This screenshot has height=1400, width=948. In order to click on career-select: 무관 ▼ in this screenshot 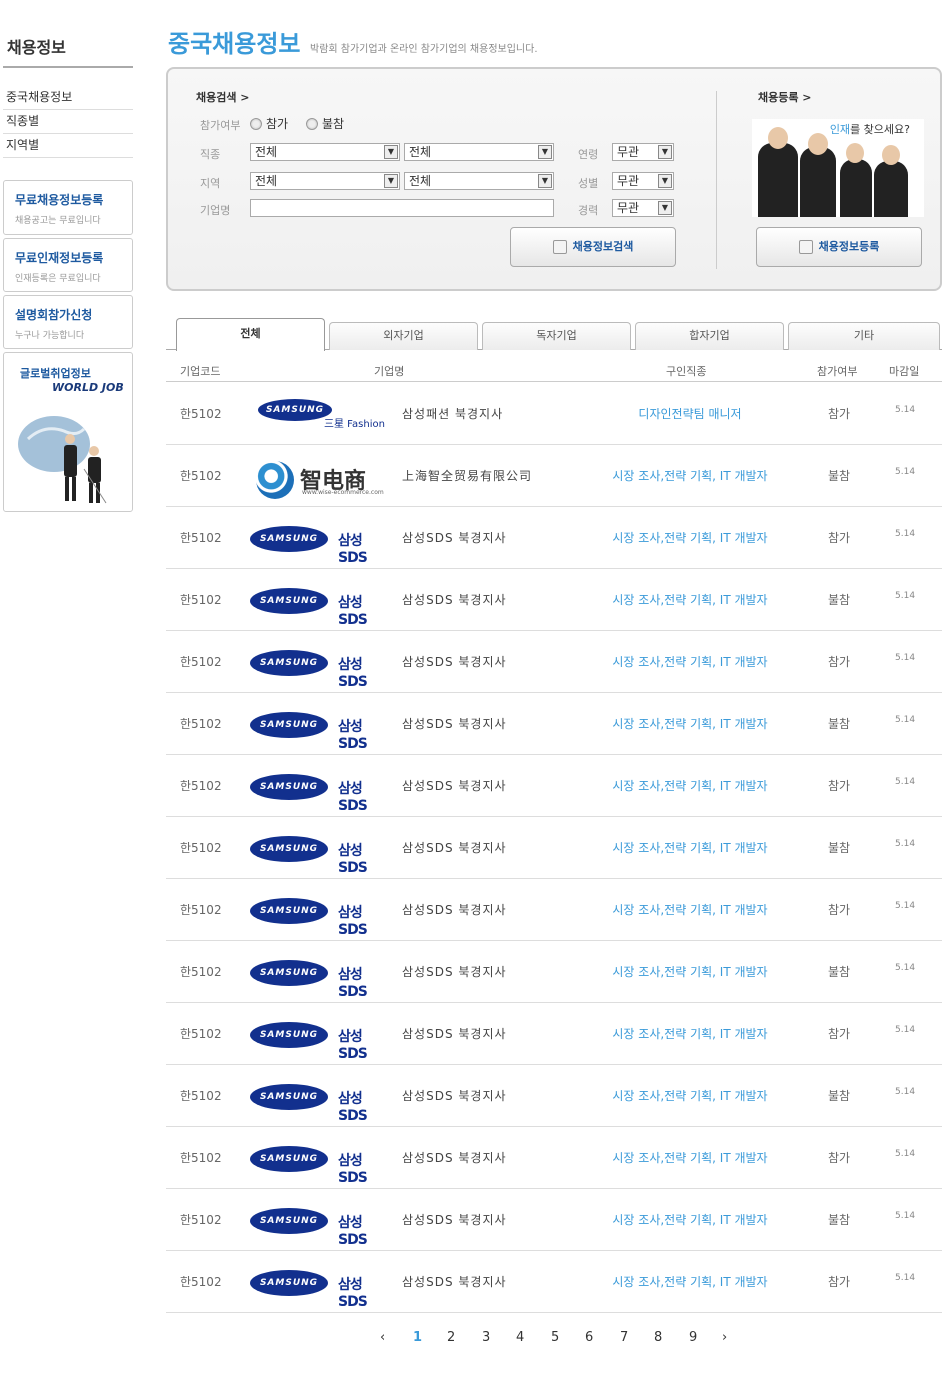, I will do `click(643, 208)`.